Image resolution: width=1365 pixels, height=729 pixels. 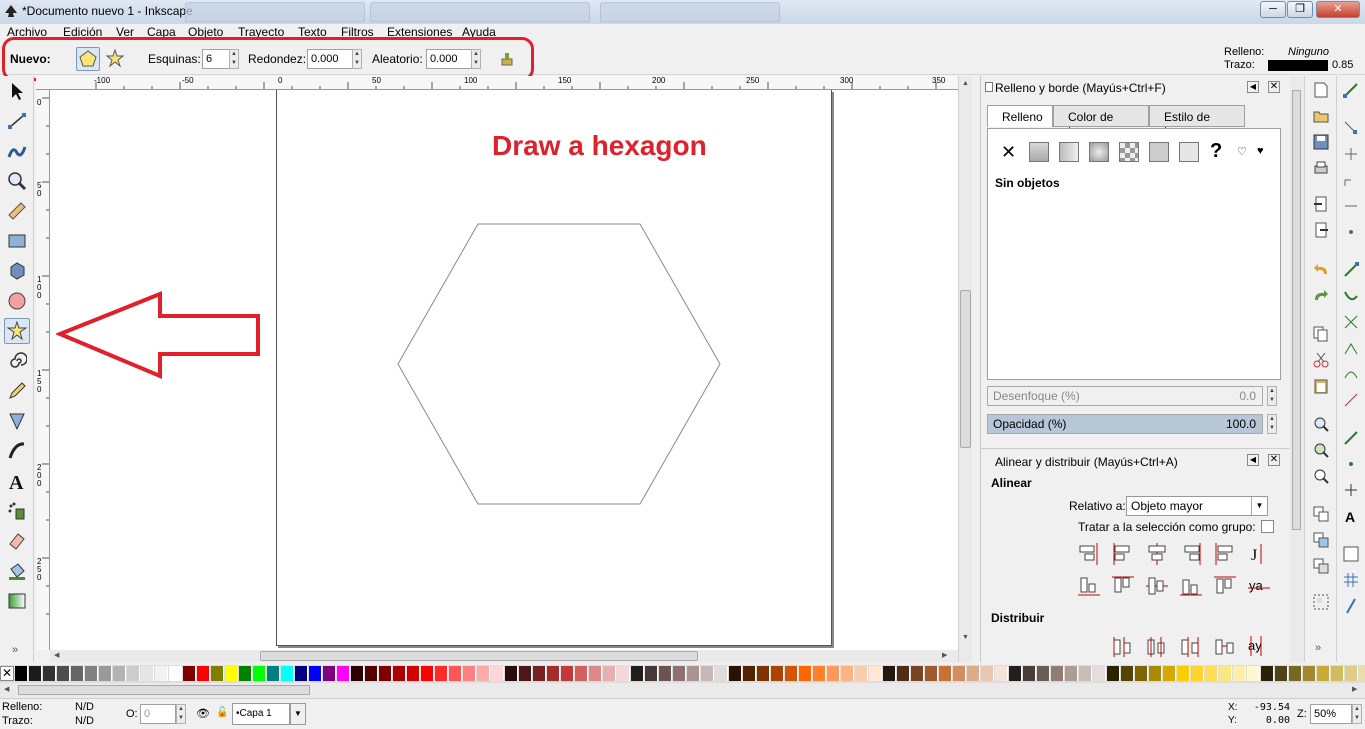 What do you see at coordinates (1242, 151) in the screenshot?
I see `fill-rule-evenodd-icon: ♡` at bounding box center [1242, 151].